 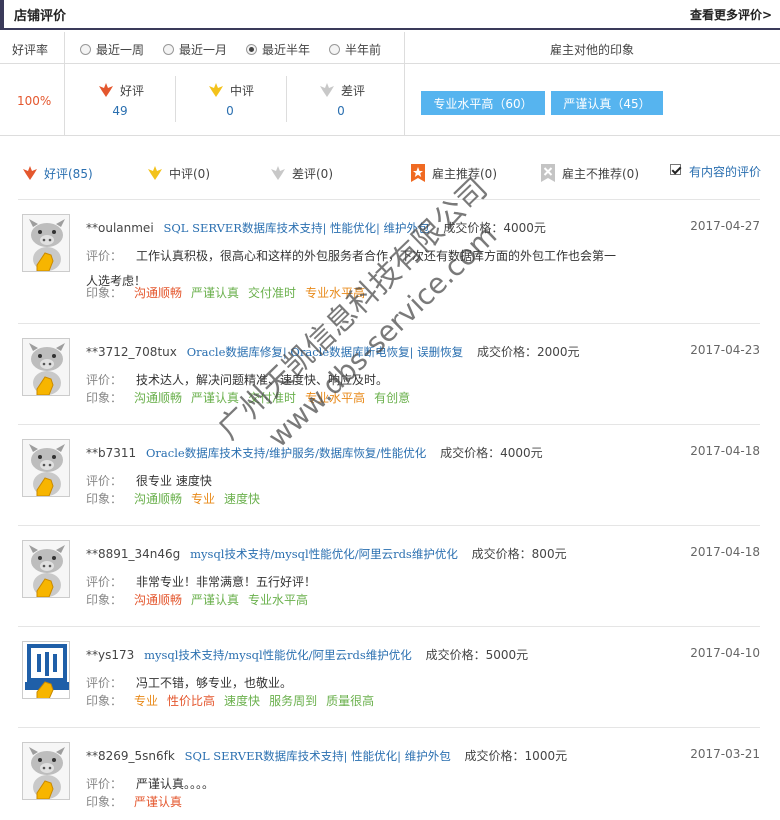 What do you see at coordinates (112, 49) in the screenshot?
I see `period-radio-week: 最近一周` at bounding box center [112, 49].